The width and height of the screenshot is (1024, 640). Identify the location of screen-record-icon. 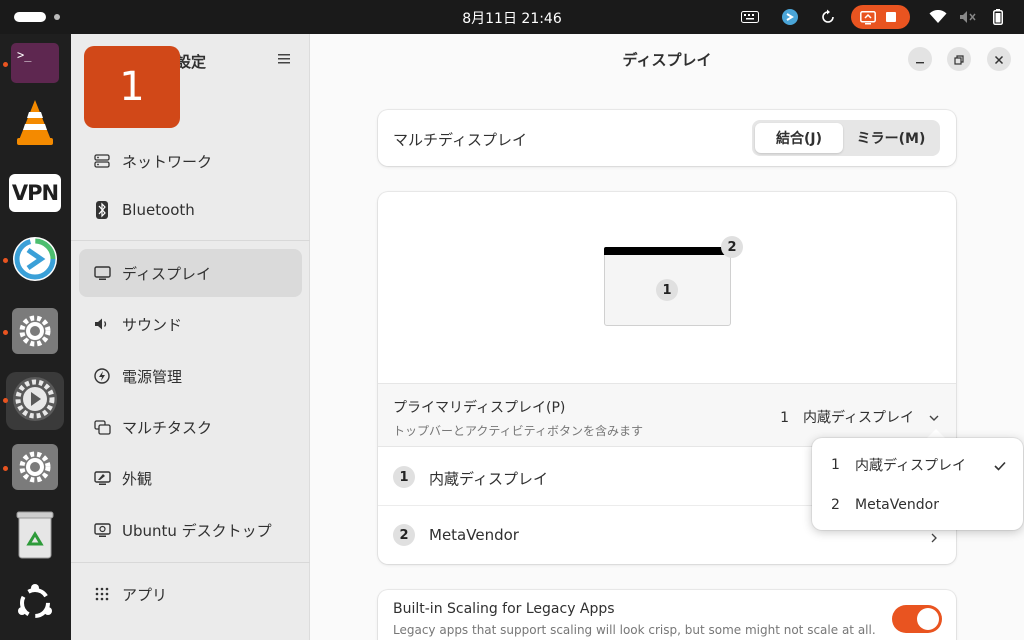
(868, 19).